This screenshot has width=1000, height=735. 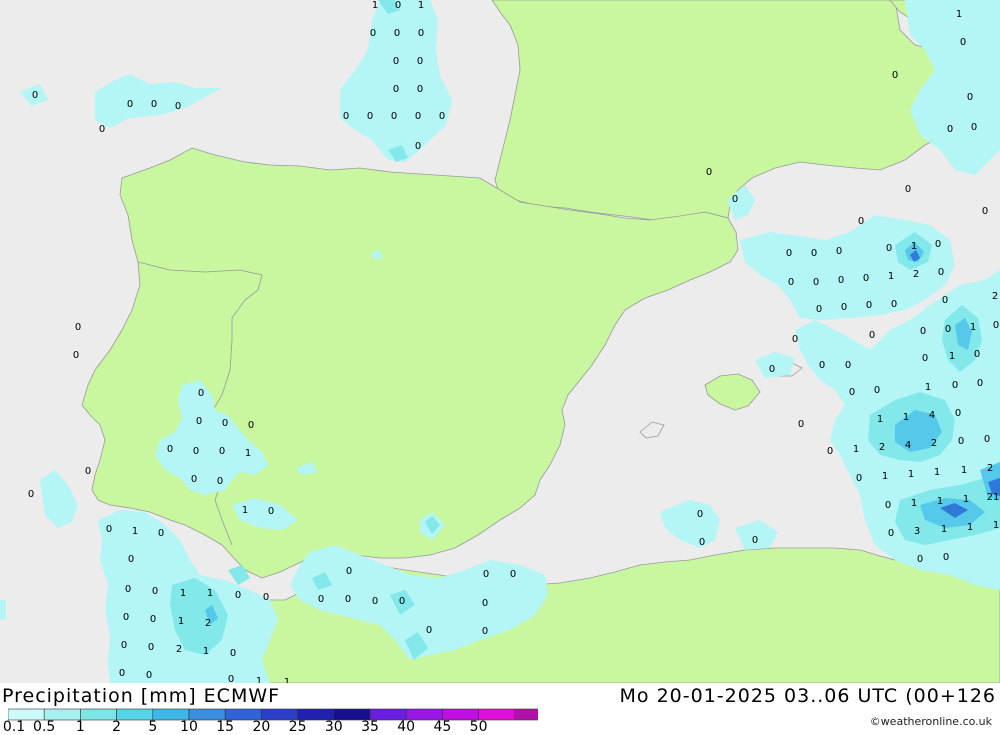 What do you see at coordinates (141, 696) in the screenshot?
I see `map-title: Precipitation [mm] ECMWF` at bounding box center [141, 696].